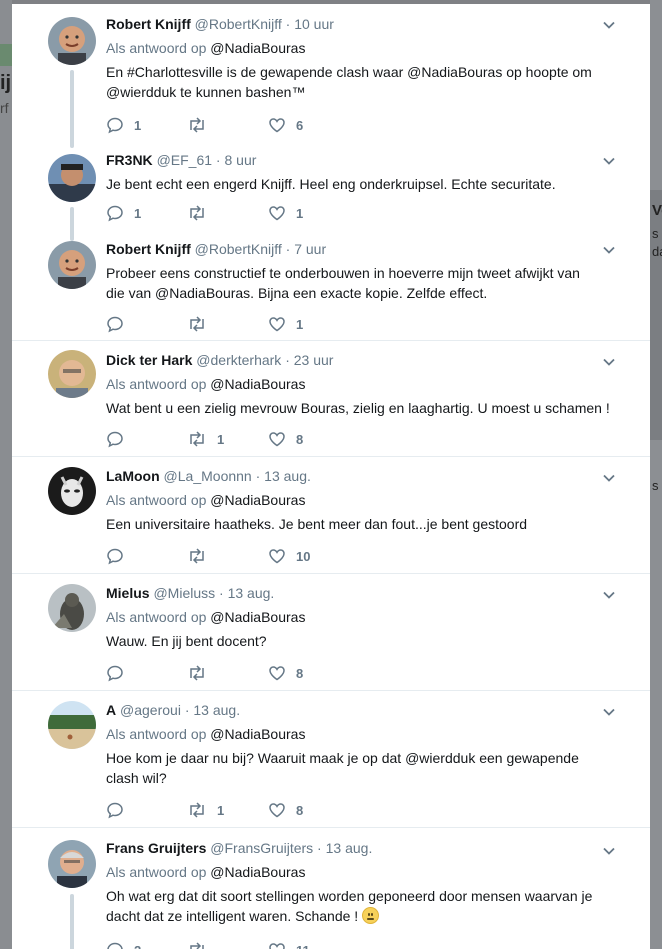  I want to click on display-name: A, so click(111, 710).